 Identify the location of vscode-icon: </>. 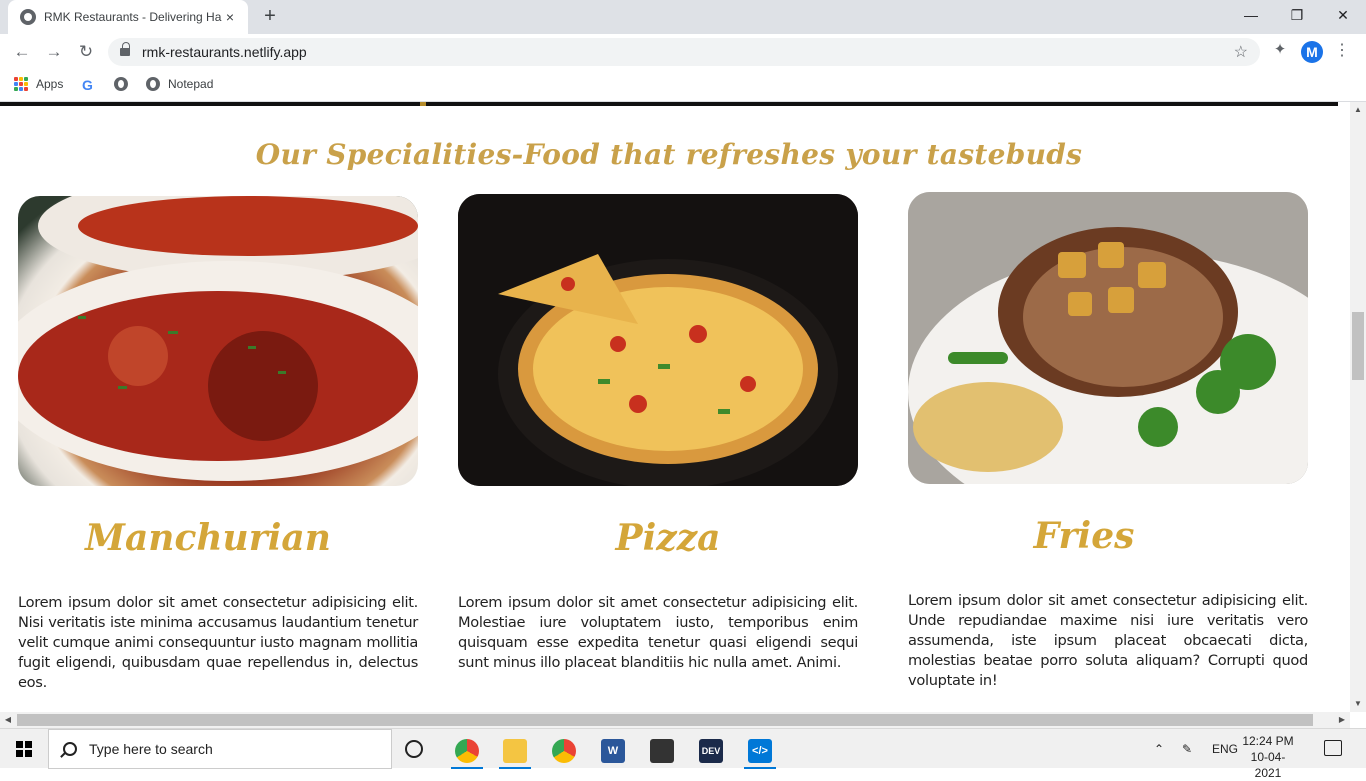
(760, 751).